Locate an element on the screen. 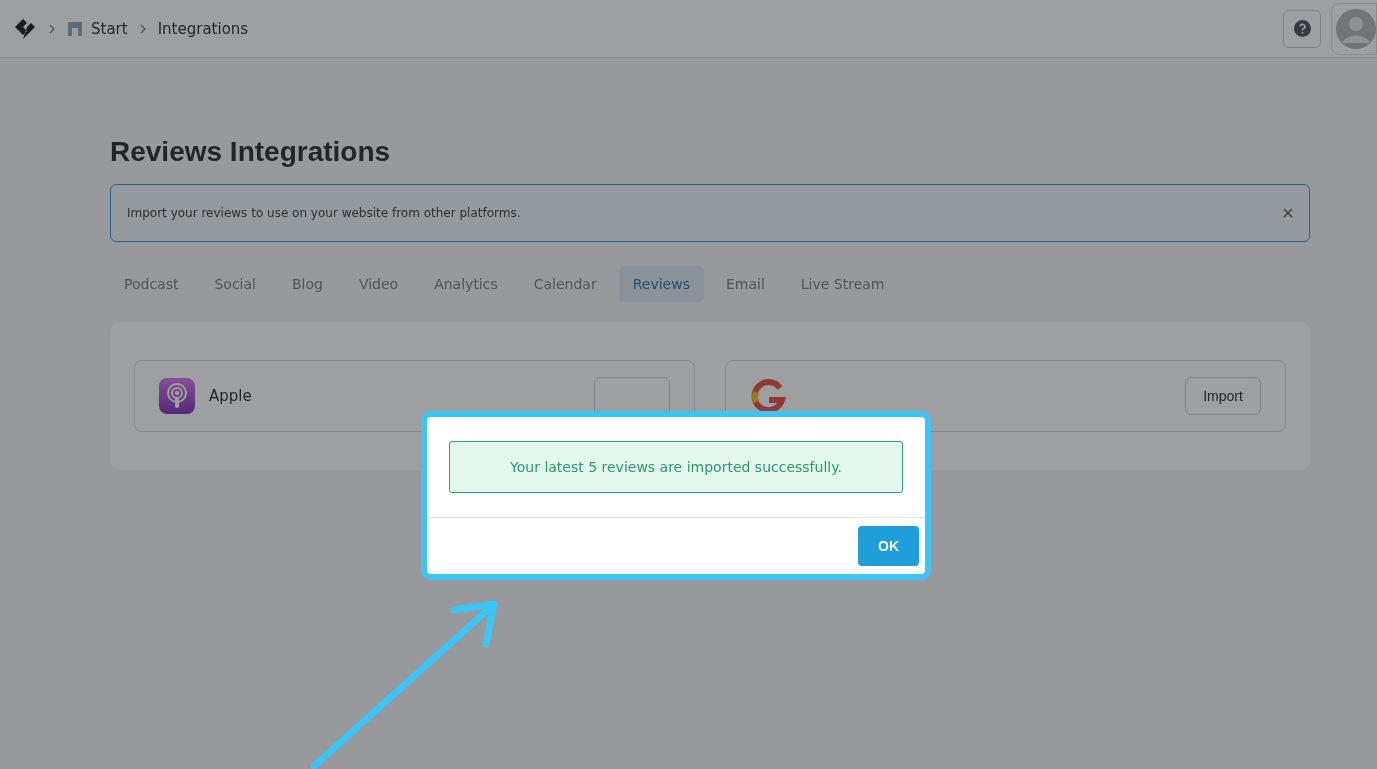 Image resolution: width=1377 pixels, height=769 pixels. tab: Video is located at coordinates (378, 284).